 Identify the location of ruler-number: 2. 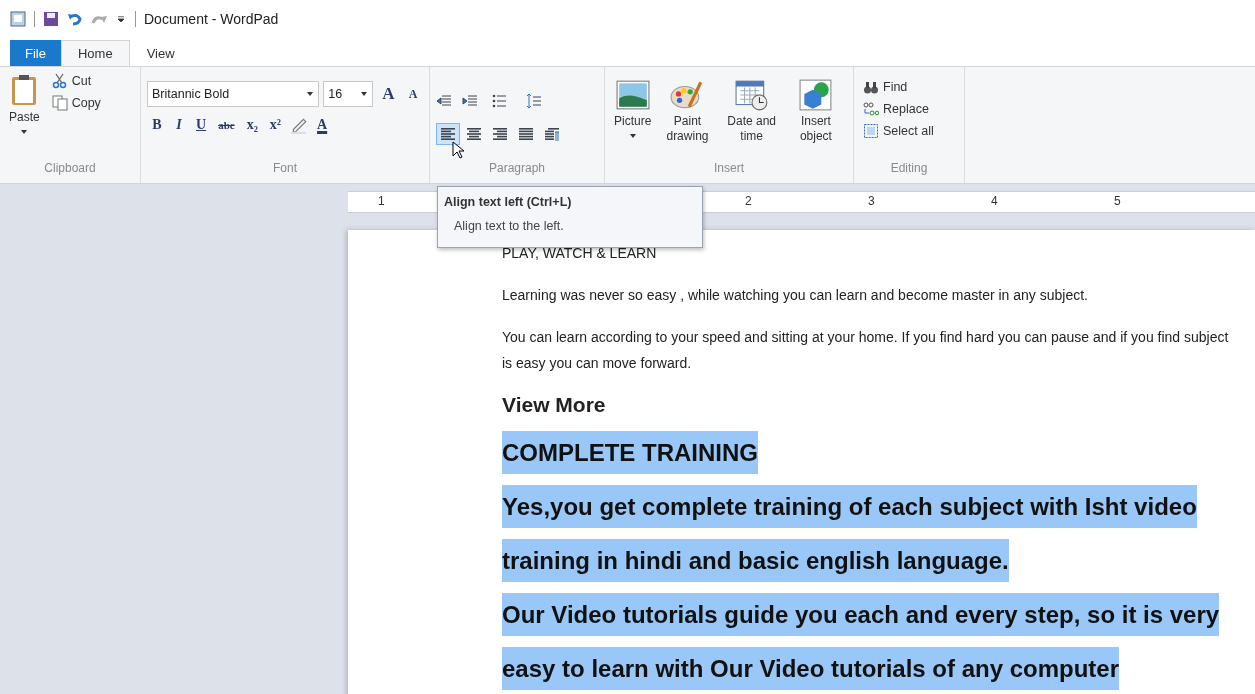
(748, 201).